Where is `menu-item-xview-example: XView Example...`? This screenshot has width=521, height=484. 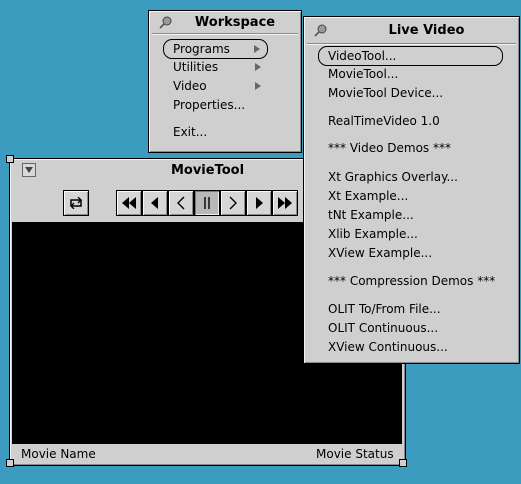 menu-item-xview-example: XView Example... is located at coordinates (375, 253).